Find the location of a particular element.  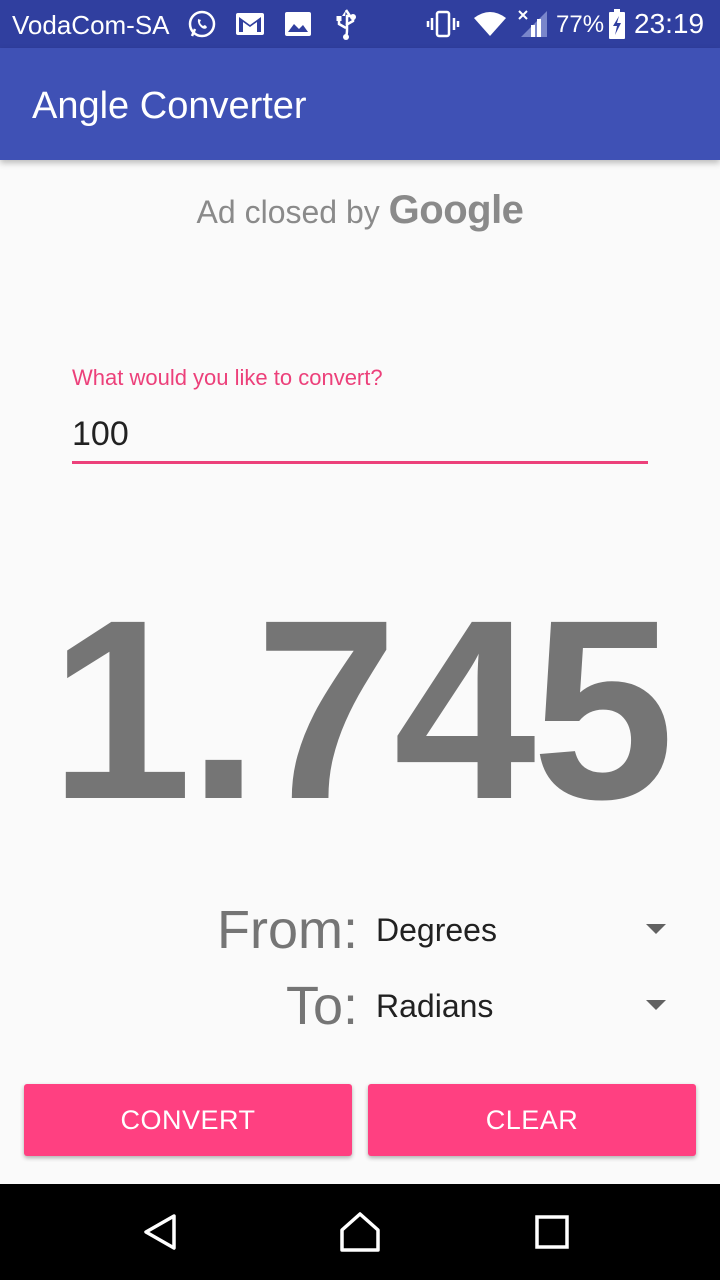

from-unit-value: Degrees is located at coordinates (436, 930).